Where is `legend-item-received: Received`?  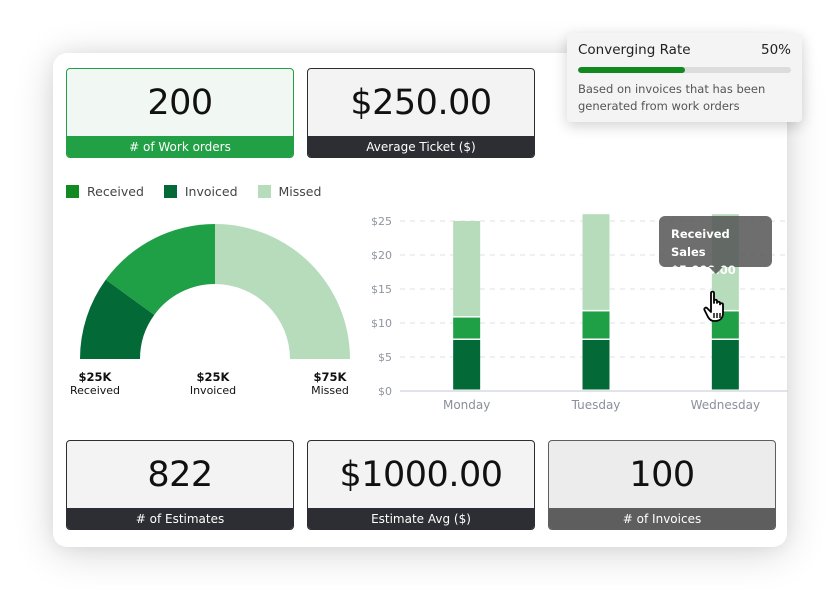
legend-item-received: Received is located at coordinates (105, 191).